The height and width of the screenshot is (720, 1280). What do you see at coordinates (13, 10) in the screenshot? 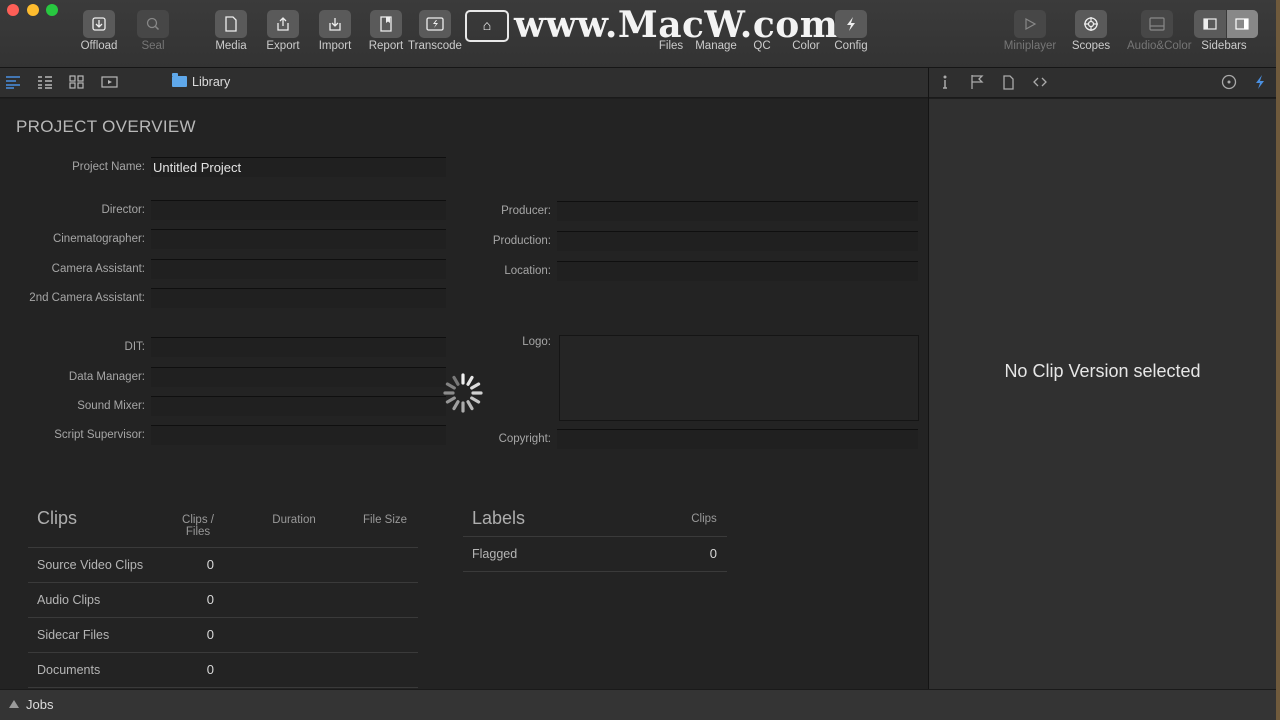
I see `close-window-button` at bounding box center [13, 10].